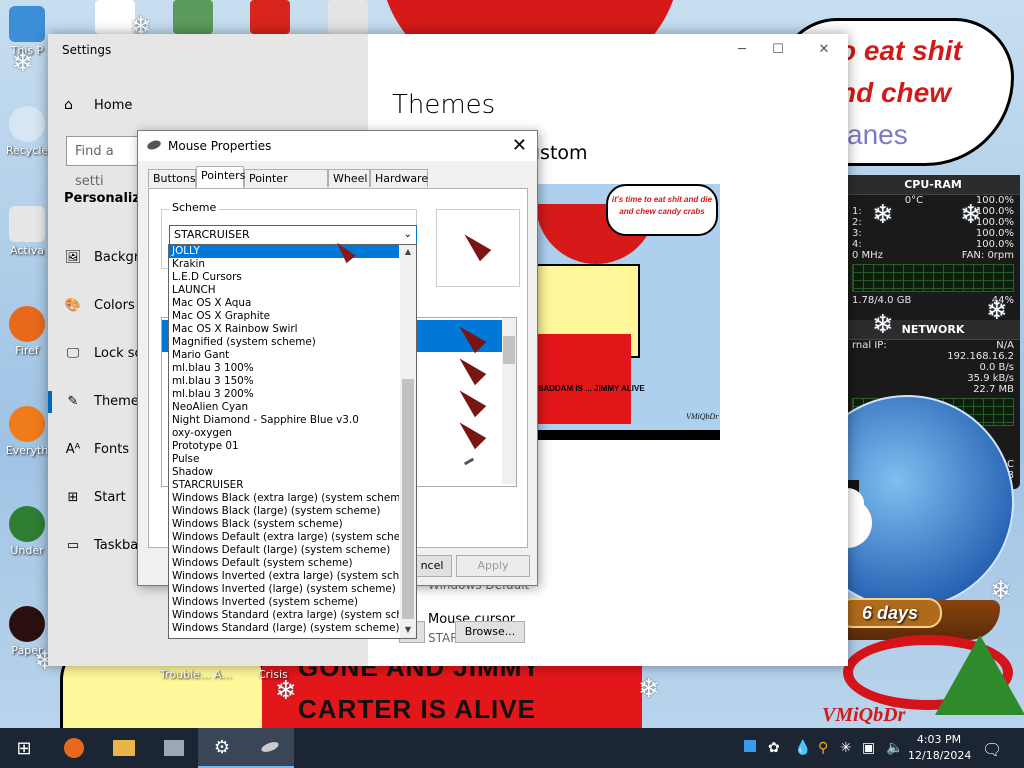  Describe the element at coordinates (284, 381) in the screenshot. I see `scheme-option: ml.blau 3 150%` at that location.